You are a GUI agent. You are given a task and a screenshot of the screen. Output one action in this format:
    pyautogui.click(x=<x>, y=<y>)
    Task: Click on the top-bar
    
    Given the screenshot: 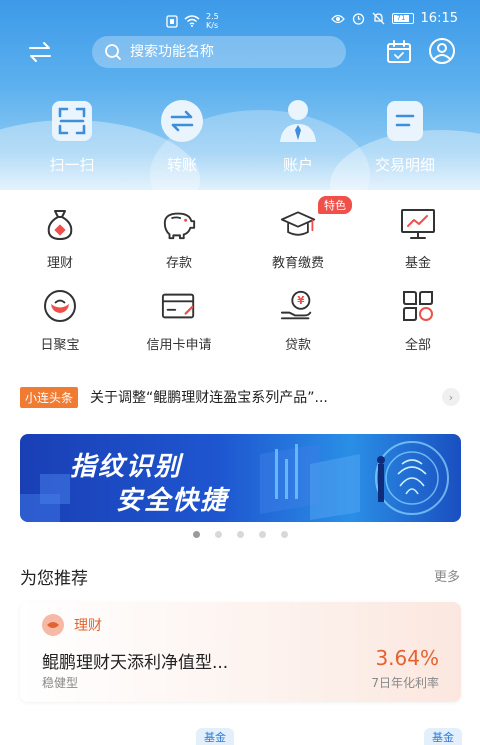 What is the action you would take?
    pyautogui.click(x=240, y=52)
    